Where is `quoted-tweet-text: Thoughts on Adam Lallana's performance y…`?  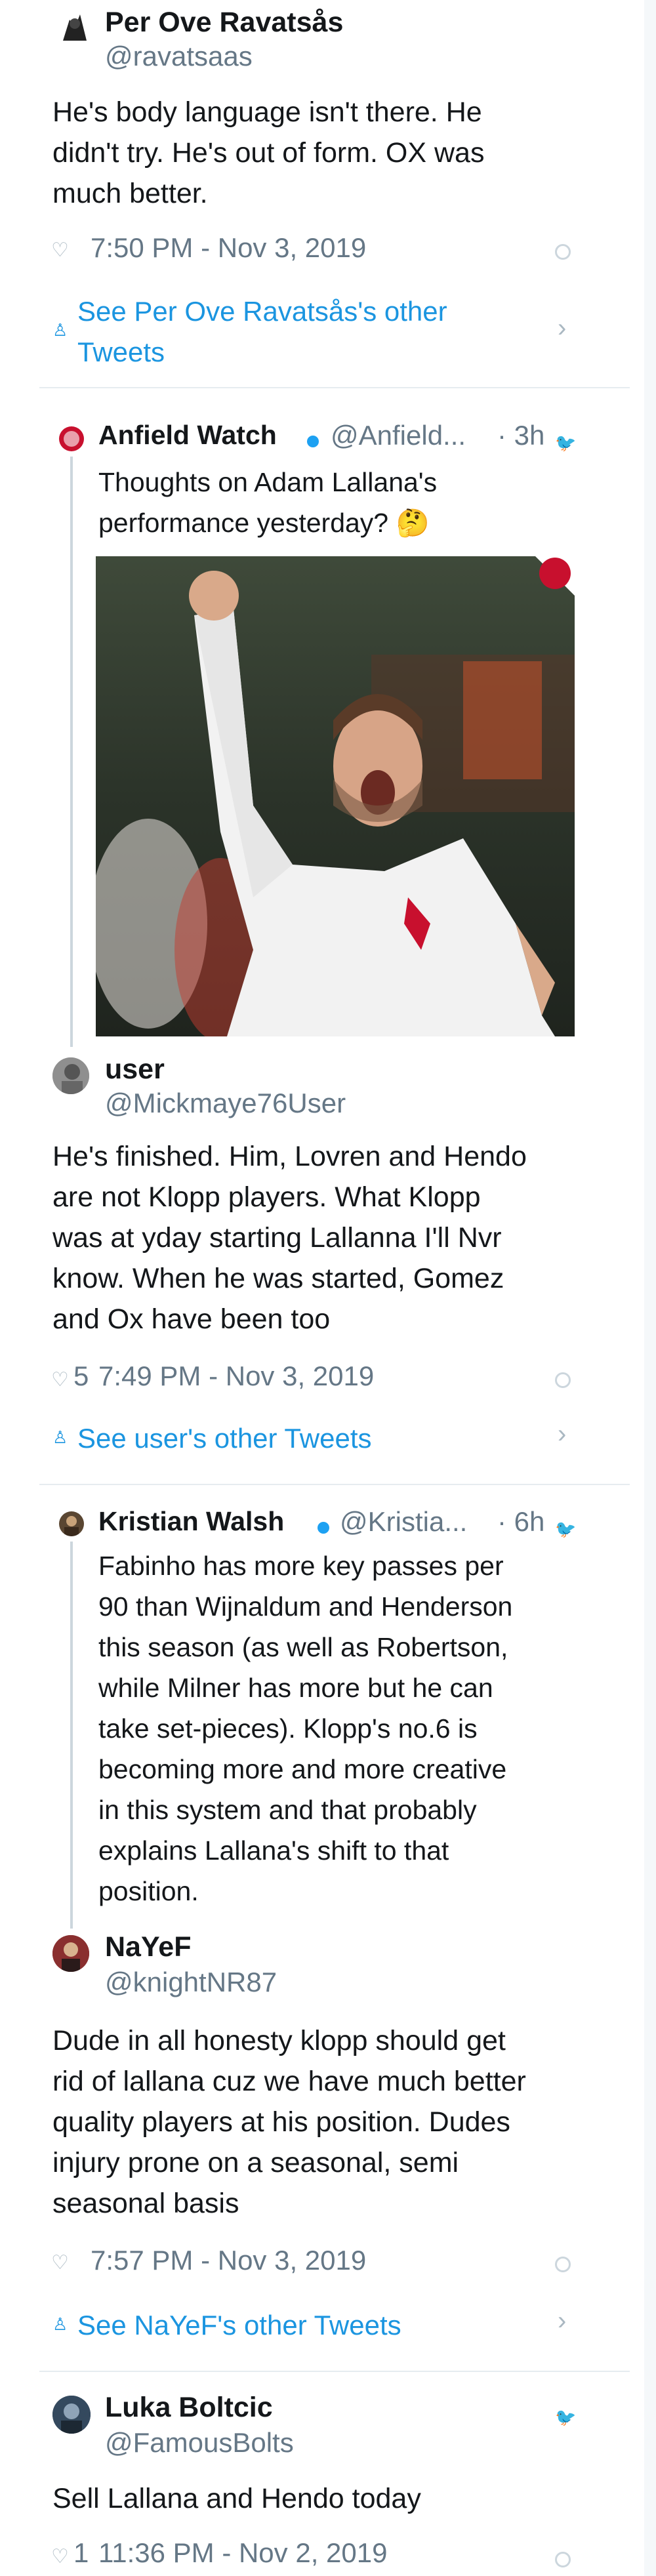 quoted-tweet-text: Thoughts on Adam Lallana's performance y… is located at coordinates (268, 502).